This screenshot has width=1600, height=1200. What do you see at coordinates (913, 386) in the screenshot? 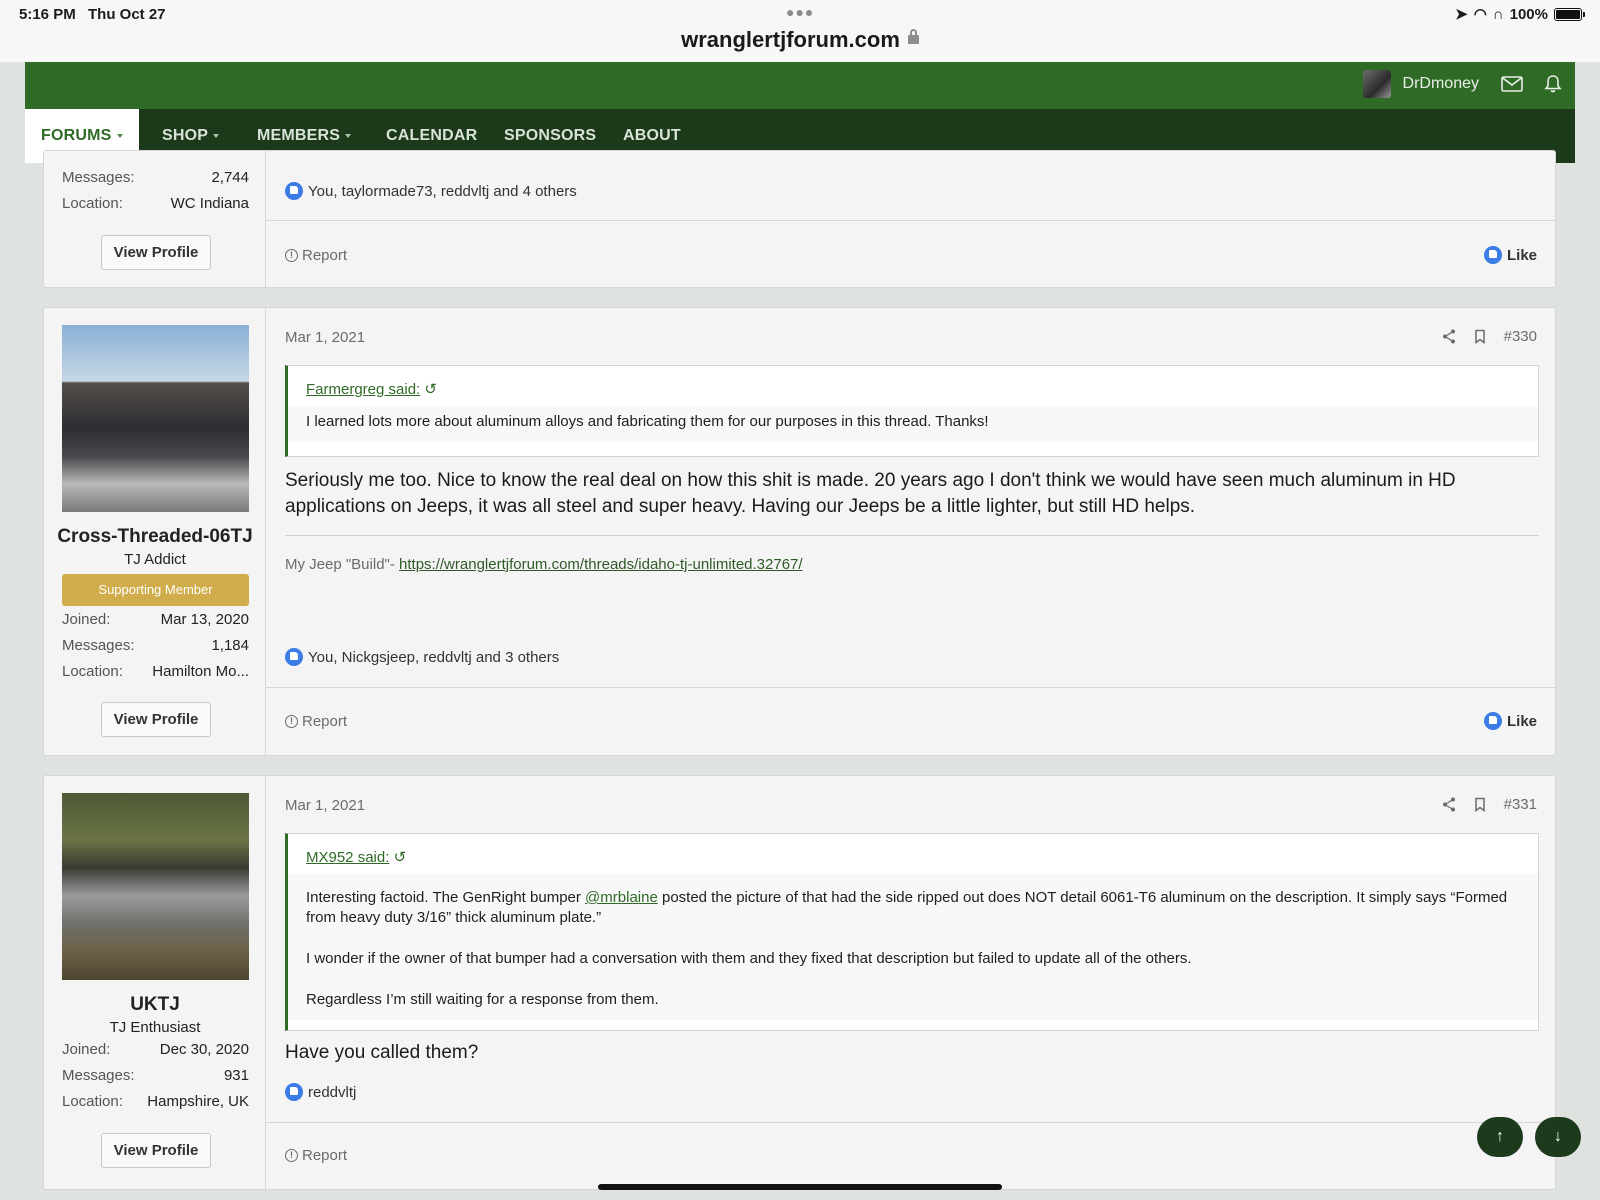
I see `quote-author: Farmergreg said: ↺` at bounding box center [913, 386].